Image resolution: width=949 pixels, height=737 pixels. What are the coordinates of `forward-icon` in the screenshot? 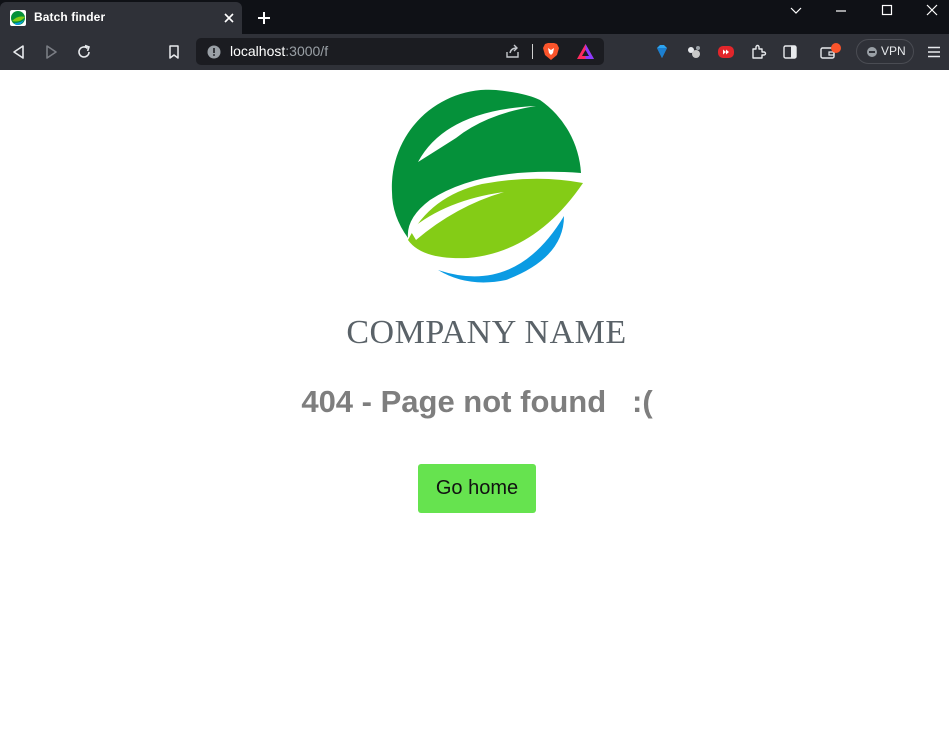 It's located at (51, 52).